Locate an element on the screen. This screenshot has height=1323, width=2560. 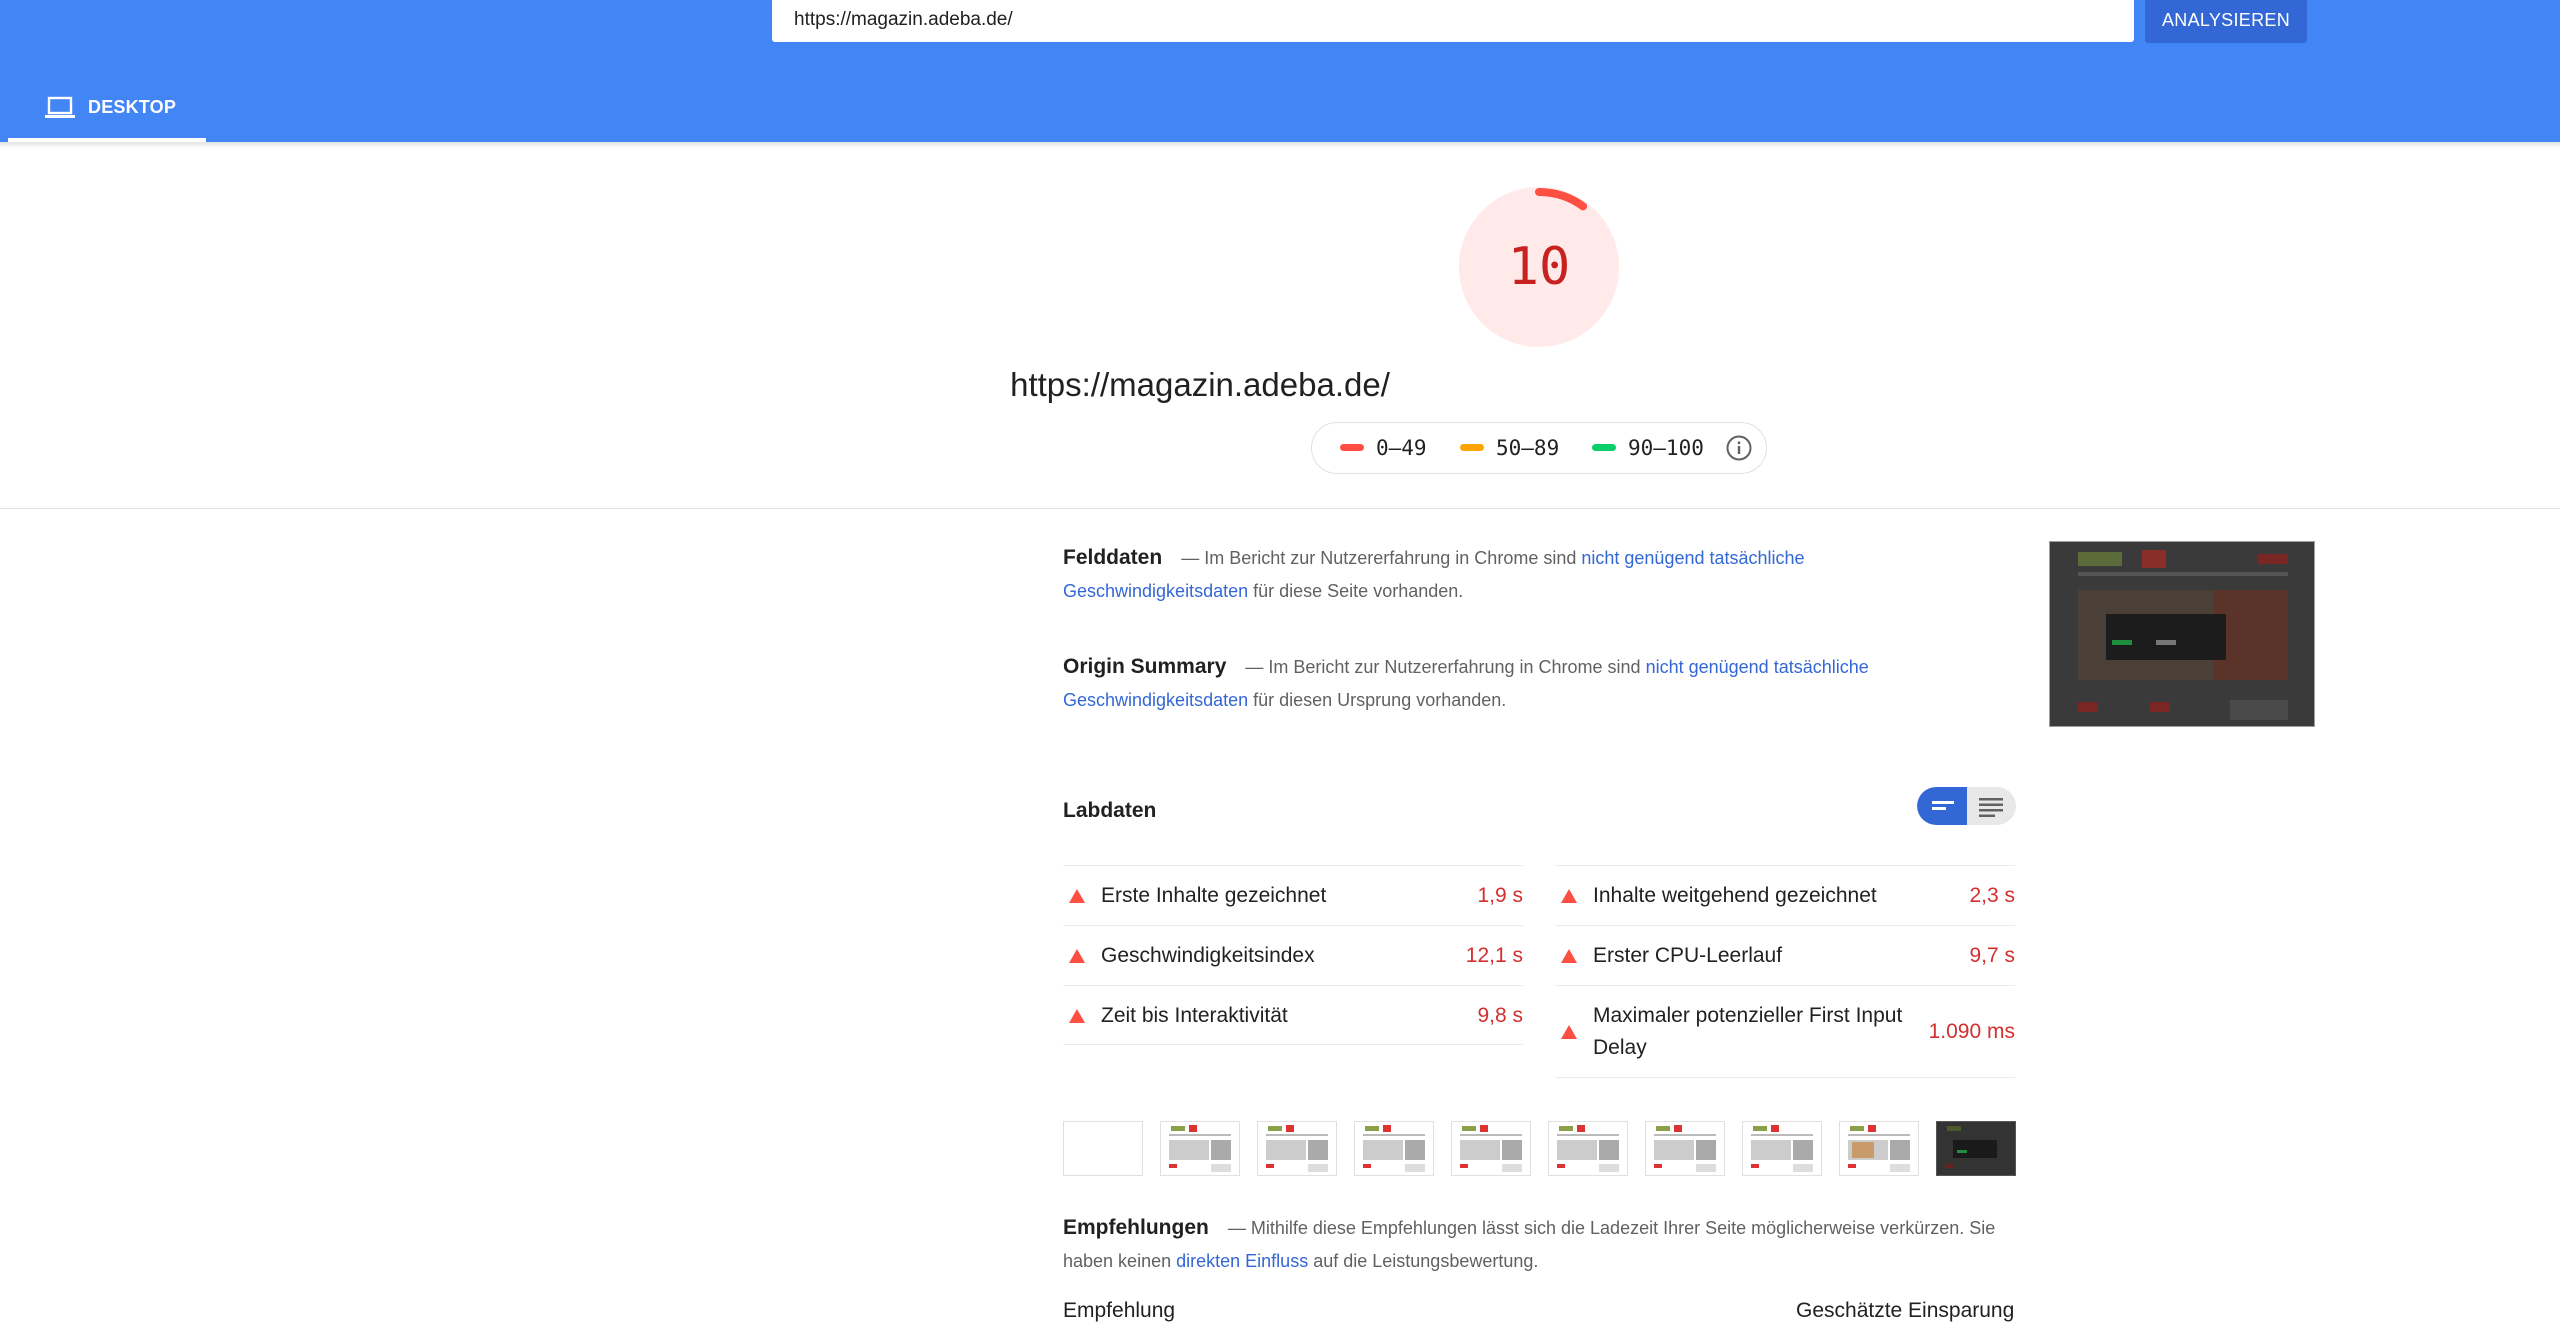
compact-view-icon is located at coordinates (1943, 805).